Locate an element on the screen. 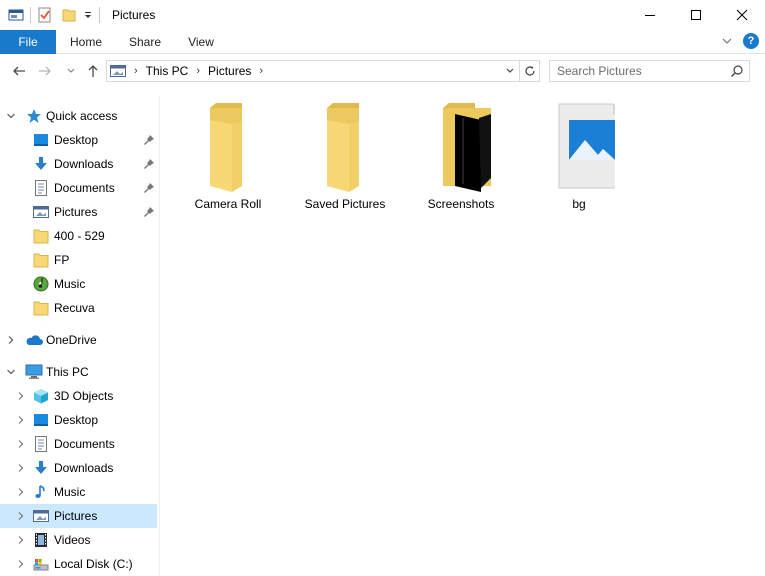 This screenshot has width=765, height=576. desktop-icon is located at coordinates (41, 420).